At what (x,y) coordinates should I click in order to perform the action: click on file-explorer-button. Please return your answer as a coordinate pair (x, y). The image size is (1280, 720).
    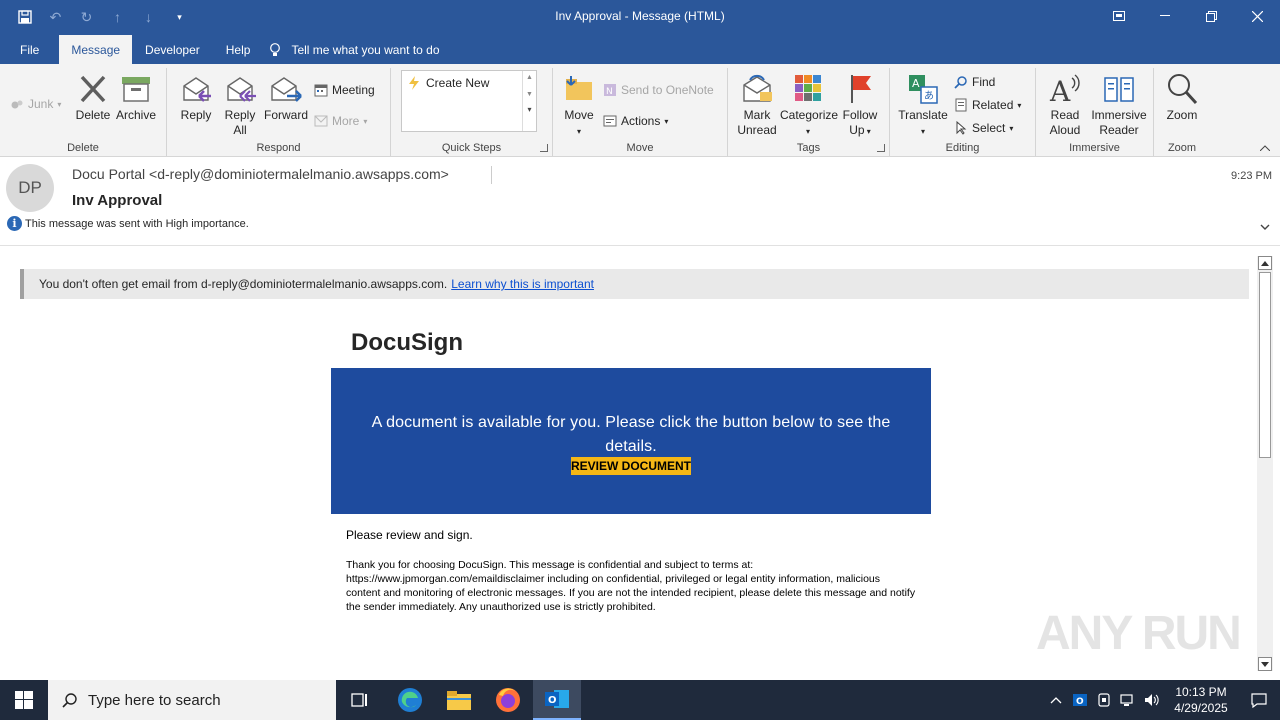
    Looking at the image, I should click on (459, 700).